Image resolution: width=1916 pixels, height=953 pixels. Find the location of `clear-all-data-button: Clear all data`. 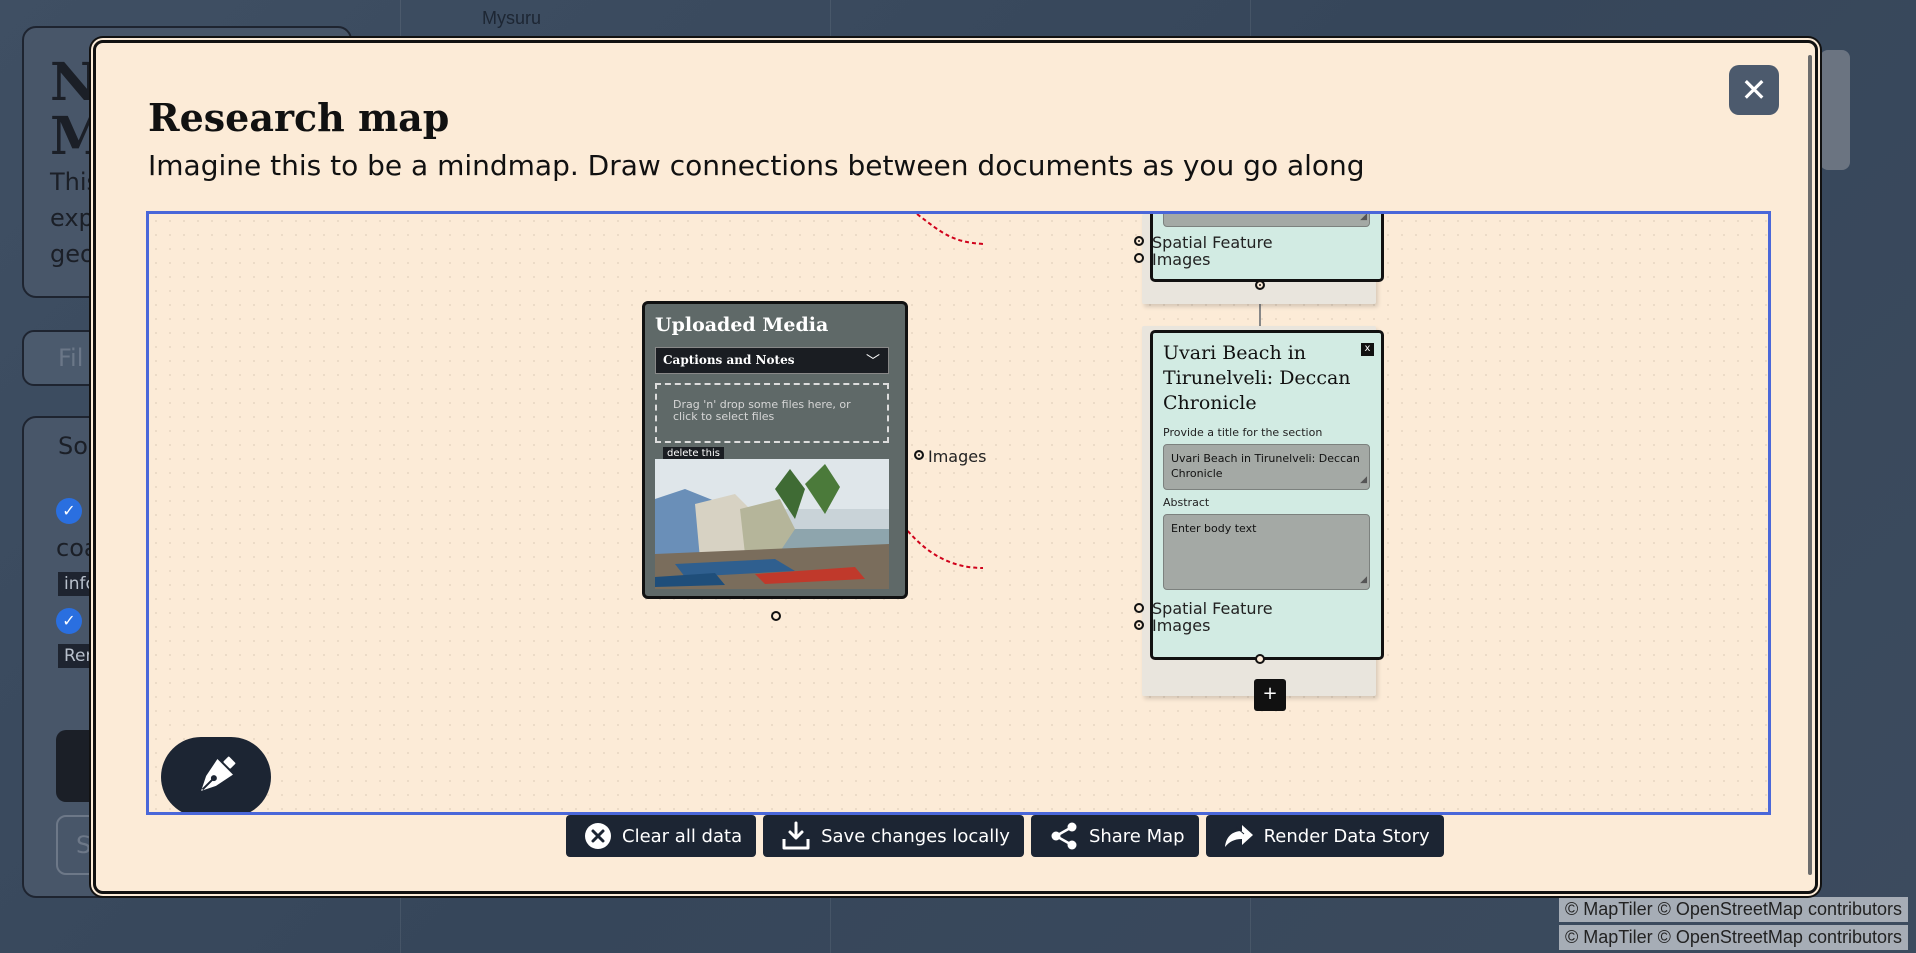

clear-all-data-button: Clear all data is located at coordinates (661, 836).